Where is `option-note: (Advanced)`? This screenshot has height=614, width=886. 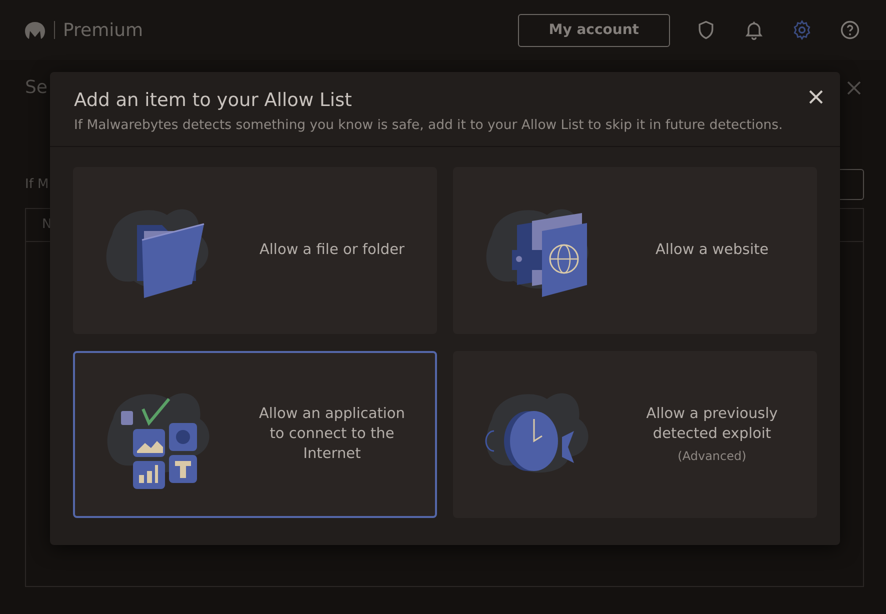
option-note: (Advanced) is located at coordinates (712, 456).